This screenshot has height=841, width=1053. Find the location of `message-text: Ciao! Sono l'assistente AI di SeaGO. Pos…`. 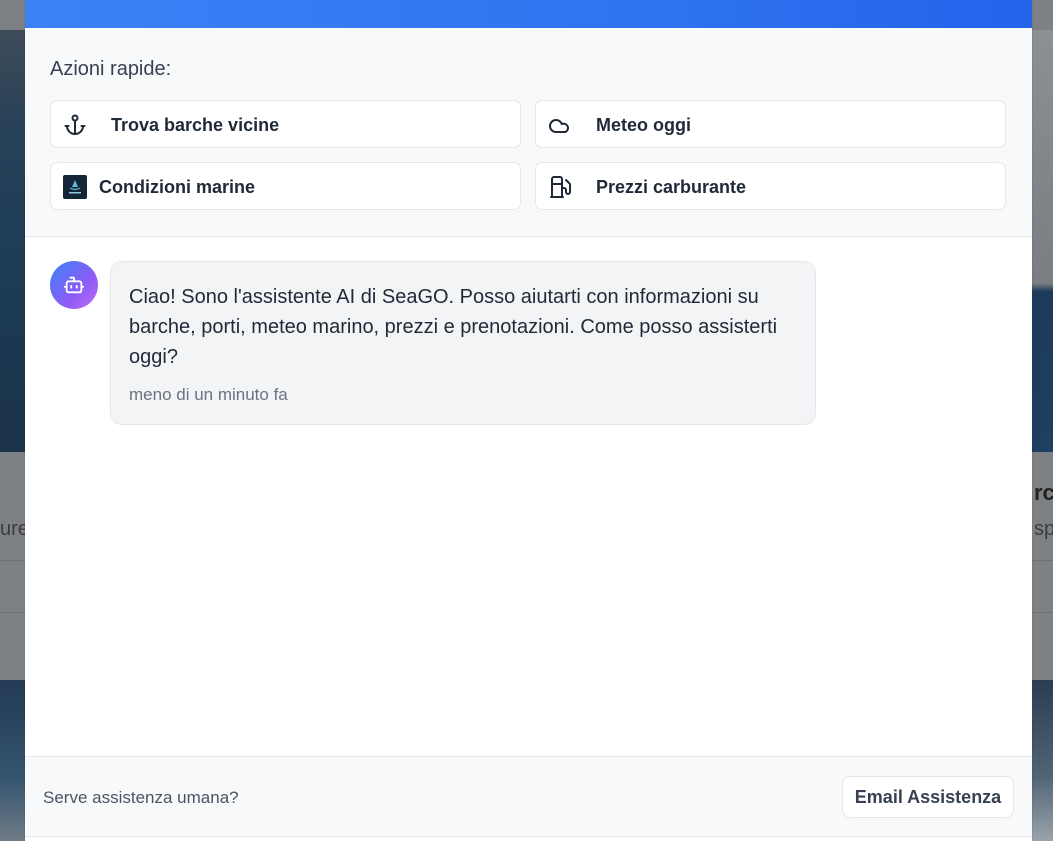

message-text: Ciao! Sono l'assistente AI di SeaGO. Pos… is located at coordinates (453, 327).